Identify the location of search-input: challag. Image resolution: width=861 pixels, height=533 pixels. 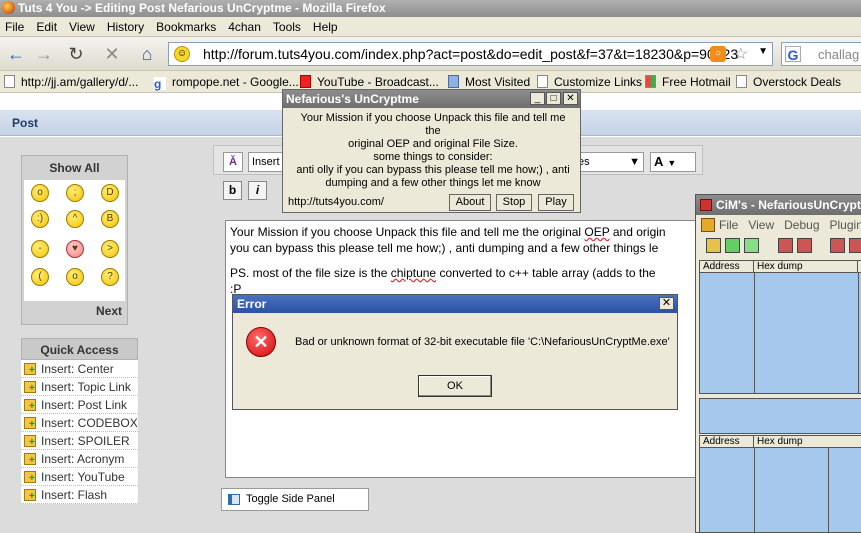
(838, 54).